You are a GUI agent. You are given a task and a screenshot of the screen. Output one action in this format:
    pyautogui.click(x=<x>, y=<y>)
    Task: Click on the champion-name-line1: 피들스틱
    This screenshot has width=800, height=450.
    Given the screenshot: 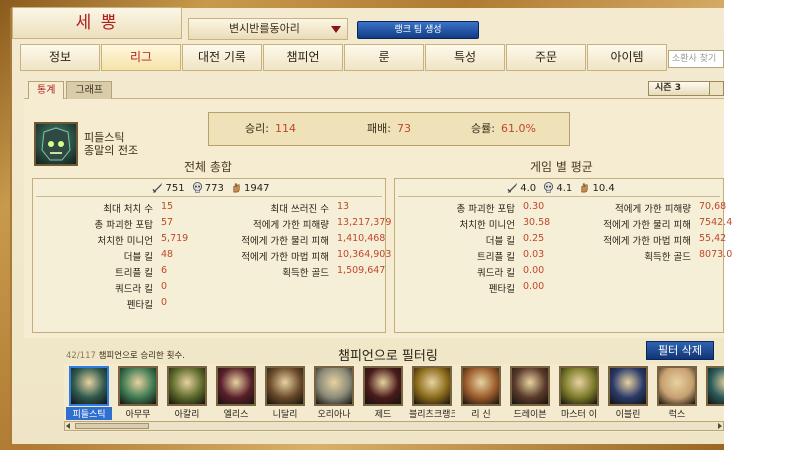 What is the action you would take?
    pyautogui.click(x=104, y=137)
    